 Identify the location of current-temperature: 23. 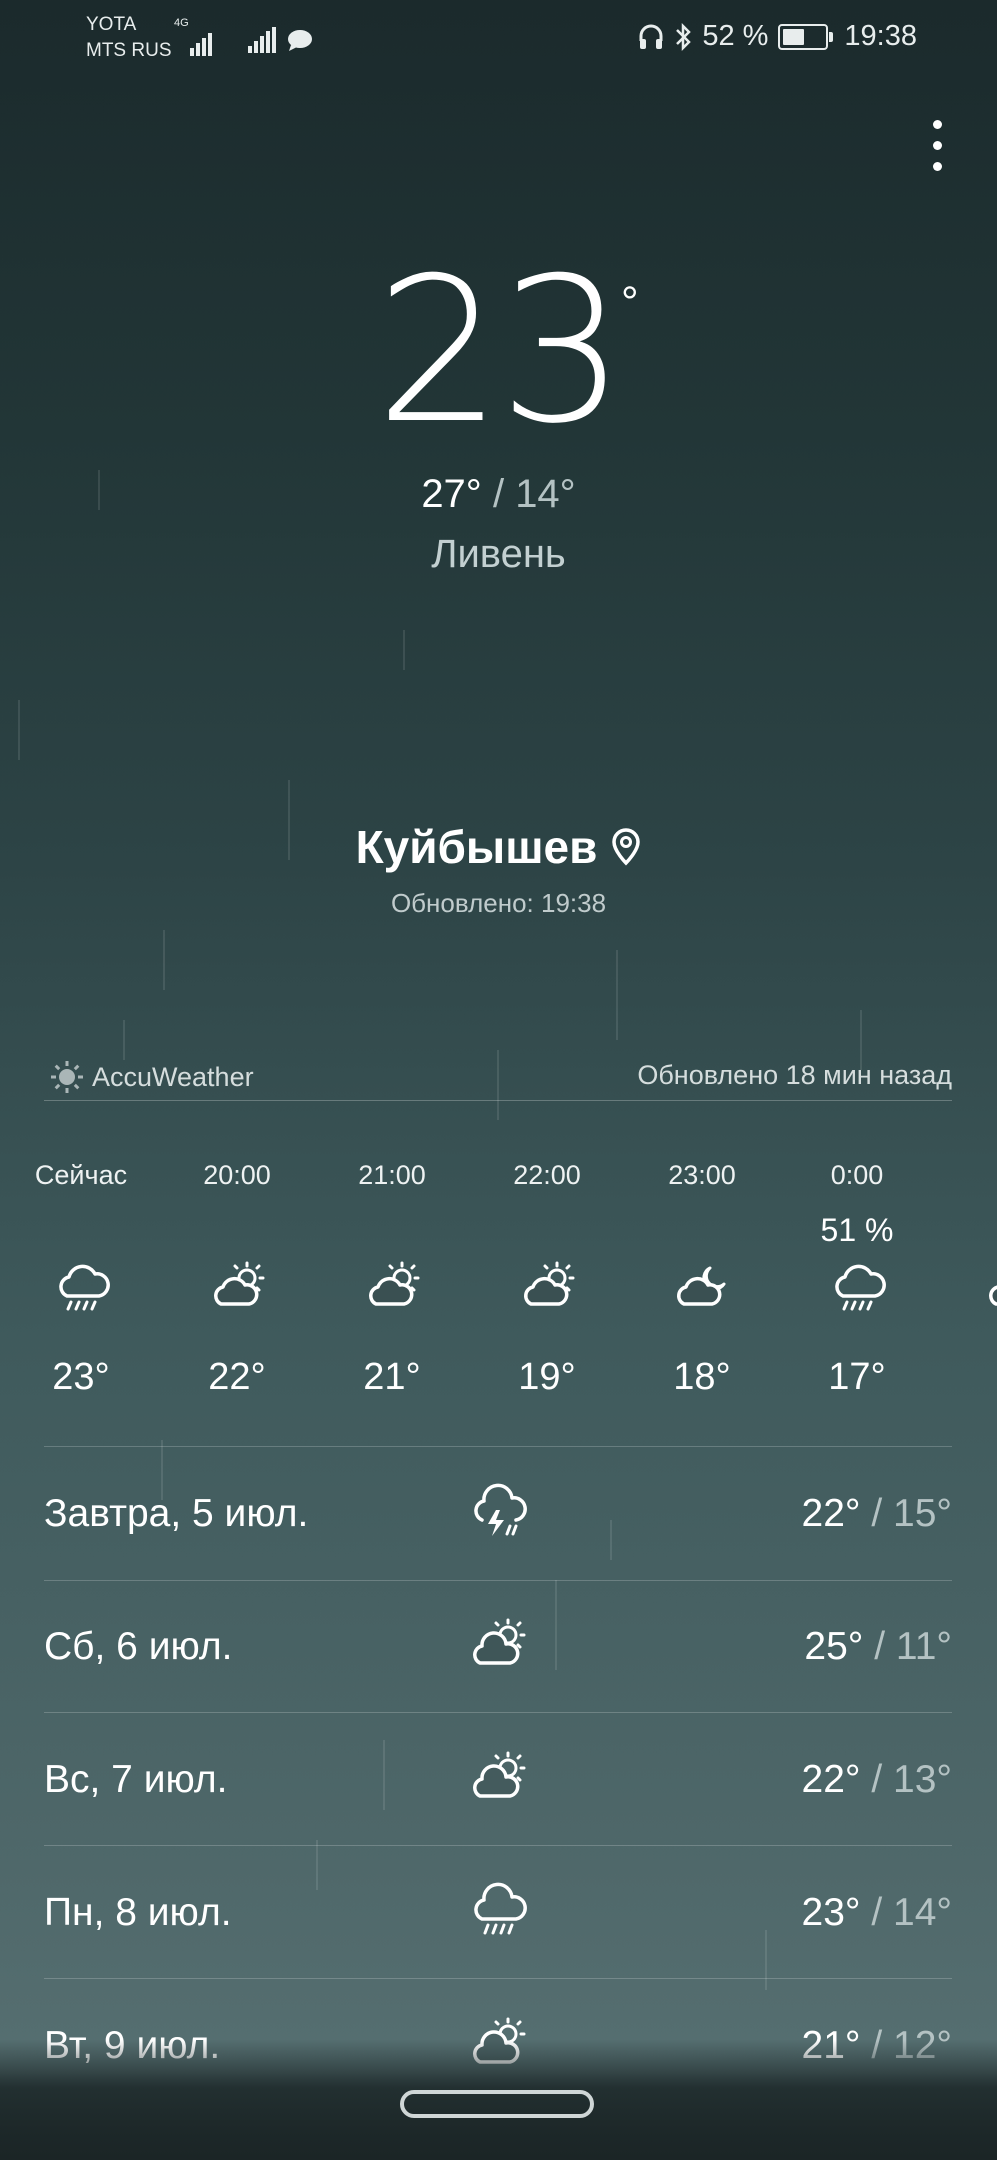
(500, 351).